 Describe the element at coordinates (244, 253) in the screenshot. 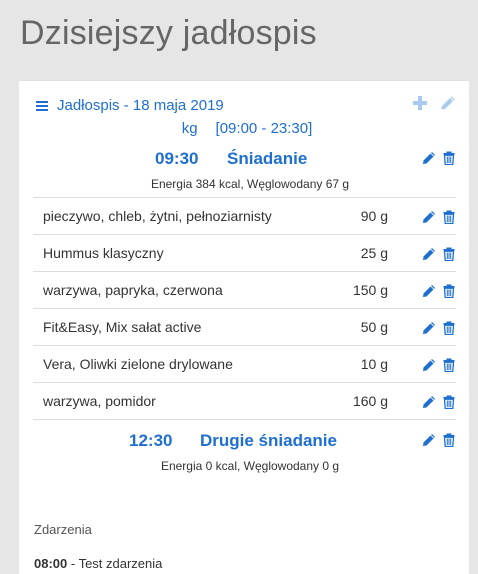

I see `table-row: Hummus klasyczny 25 g` at that location.